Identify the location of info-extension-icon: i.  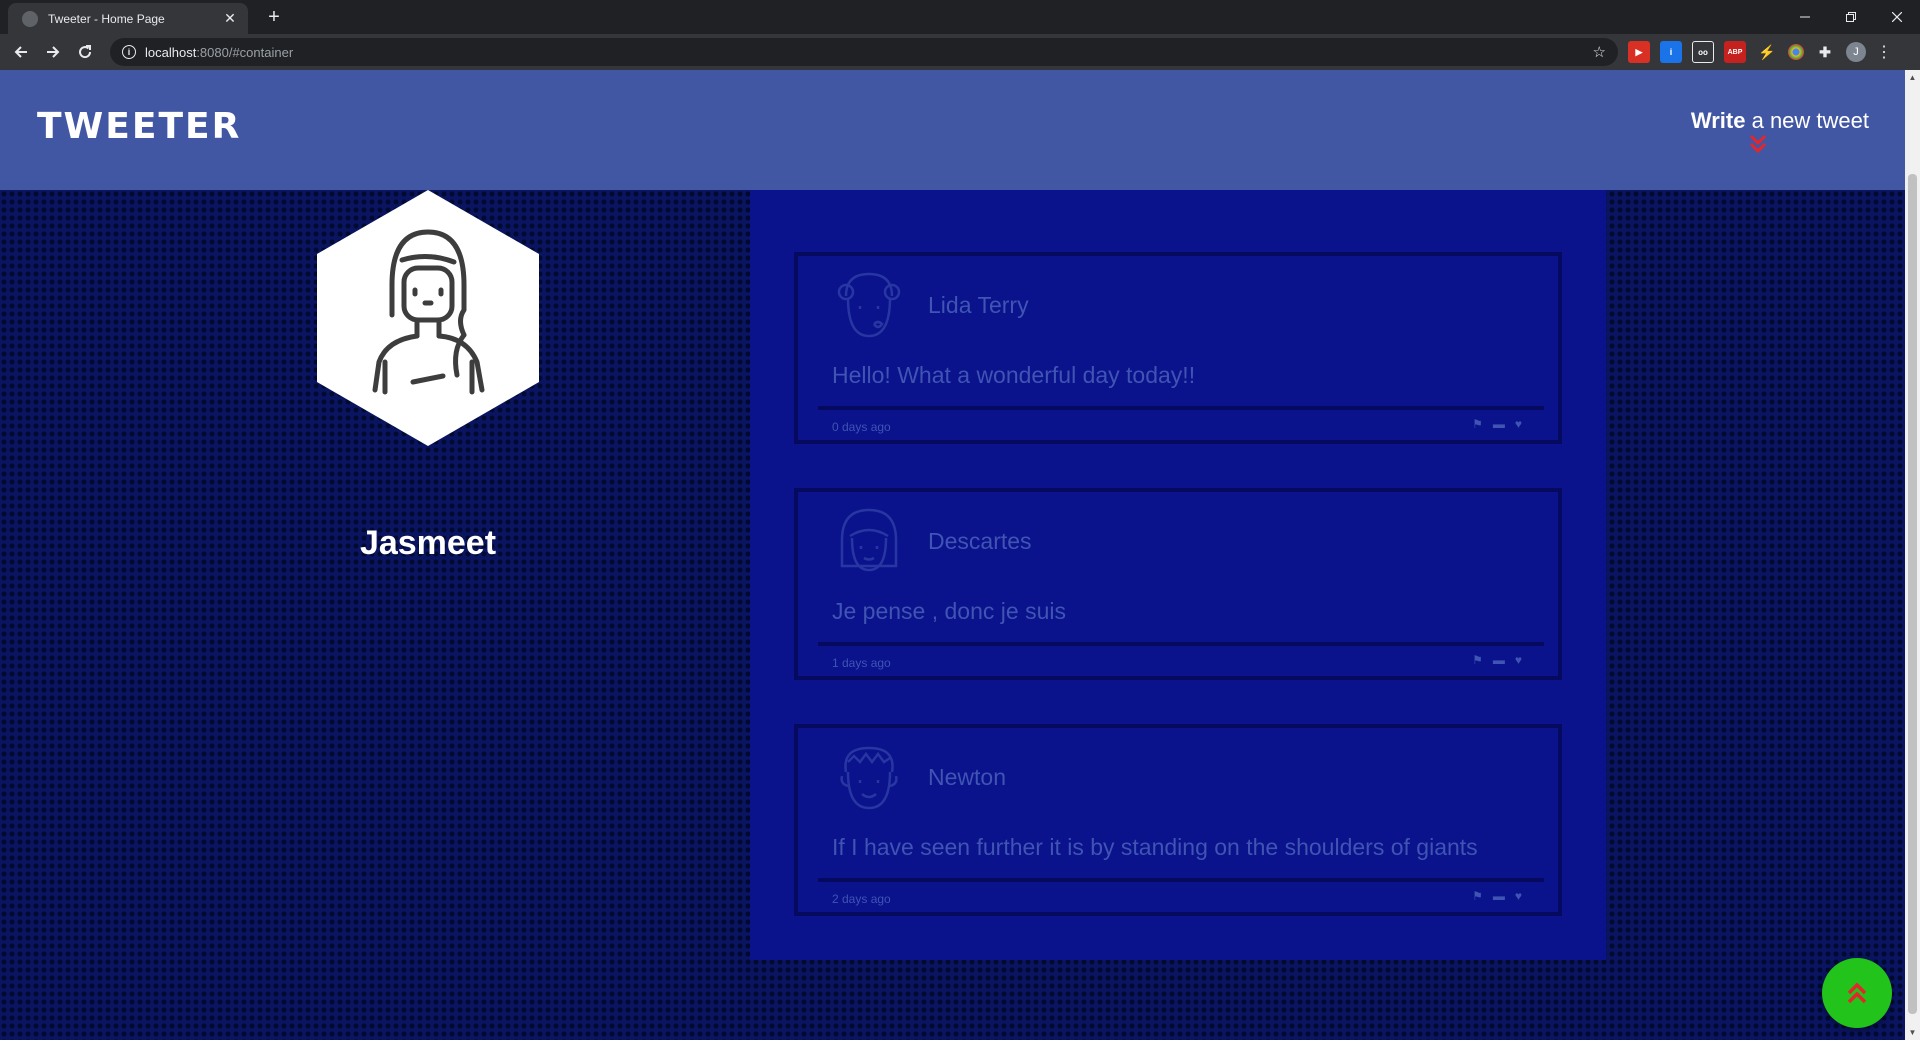
(1671, 52).